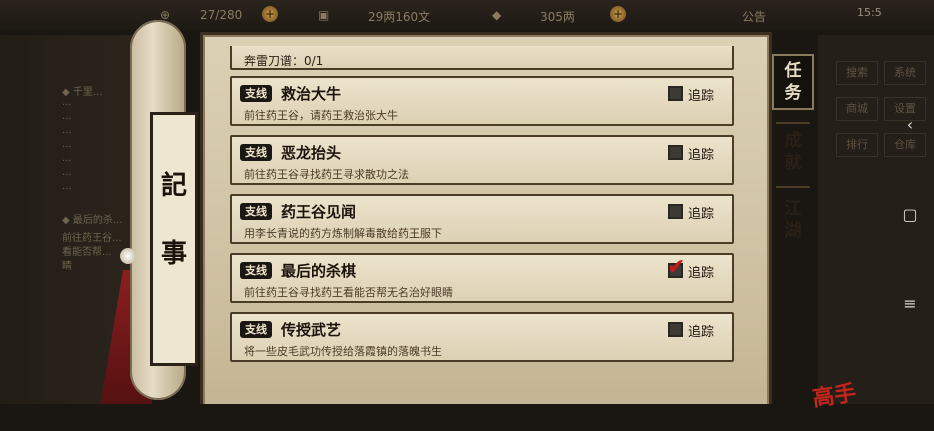 This screenshot has height=431, width=934. Describe the element at coordinates (793, 141) in the screenshot. I see `tab-achievements-label-top: 成` at that location.